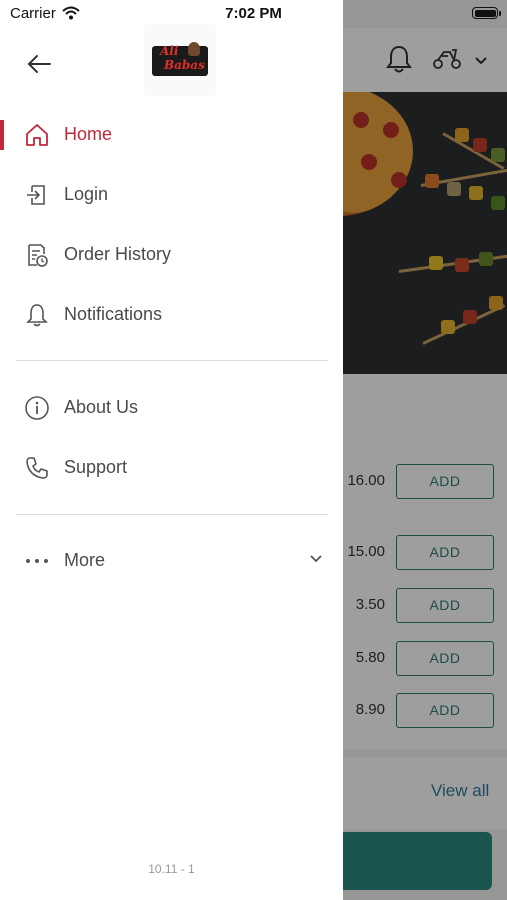 The width and height of the screenshot is (507, 900). What do you see at coordinates (37, 315) in the screenshot?
I see `bell-icon` at bounding box center [37, 315].